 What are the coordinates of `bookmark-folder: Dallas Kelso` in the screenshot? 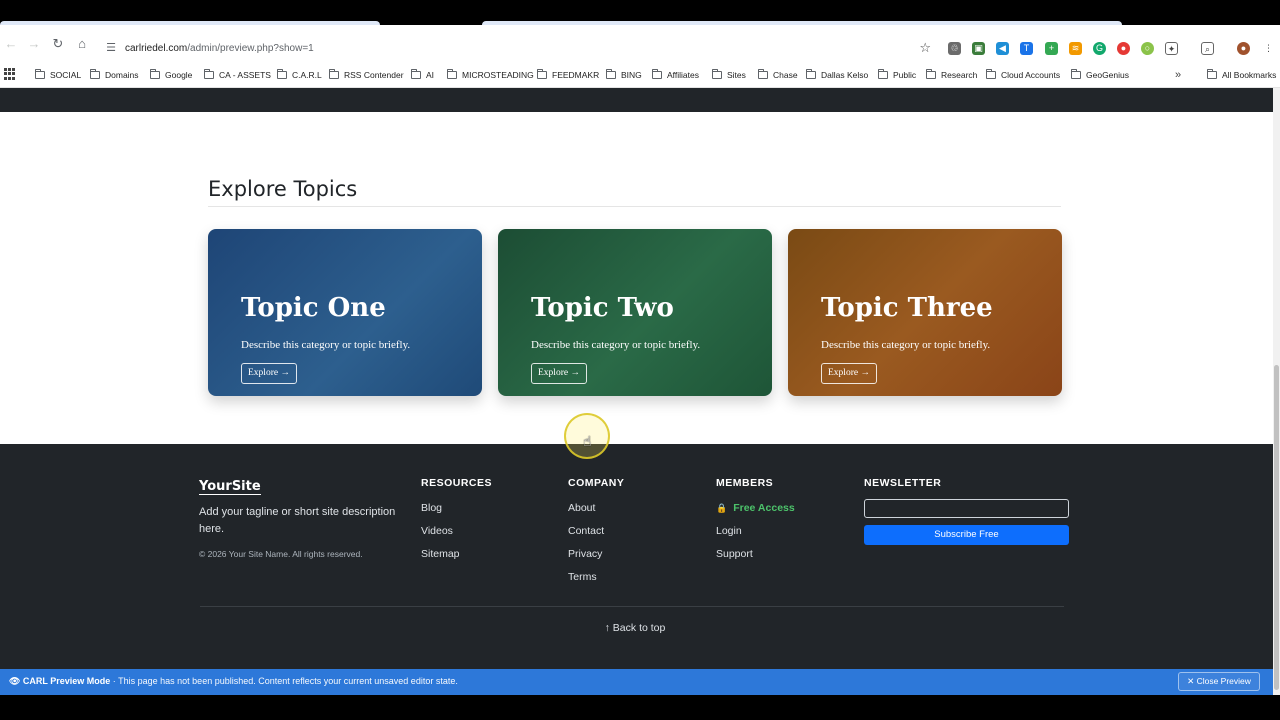 It's located at (837, 75).